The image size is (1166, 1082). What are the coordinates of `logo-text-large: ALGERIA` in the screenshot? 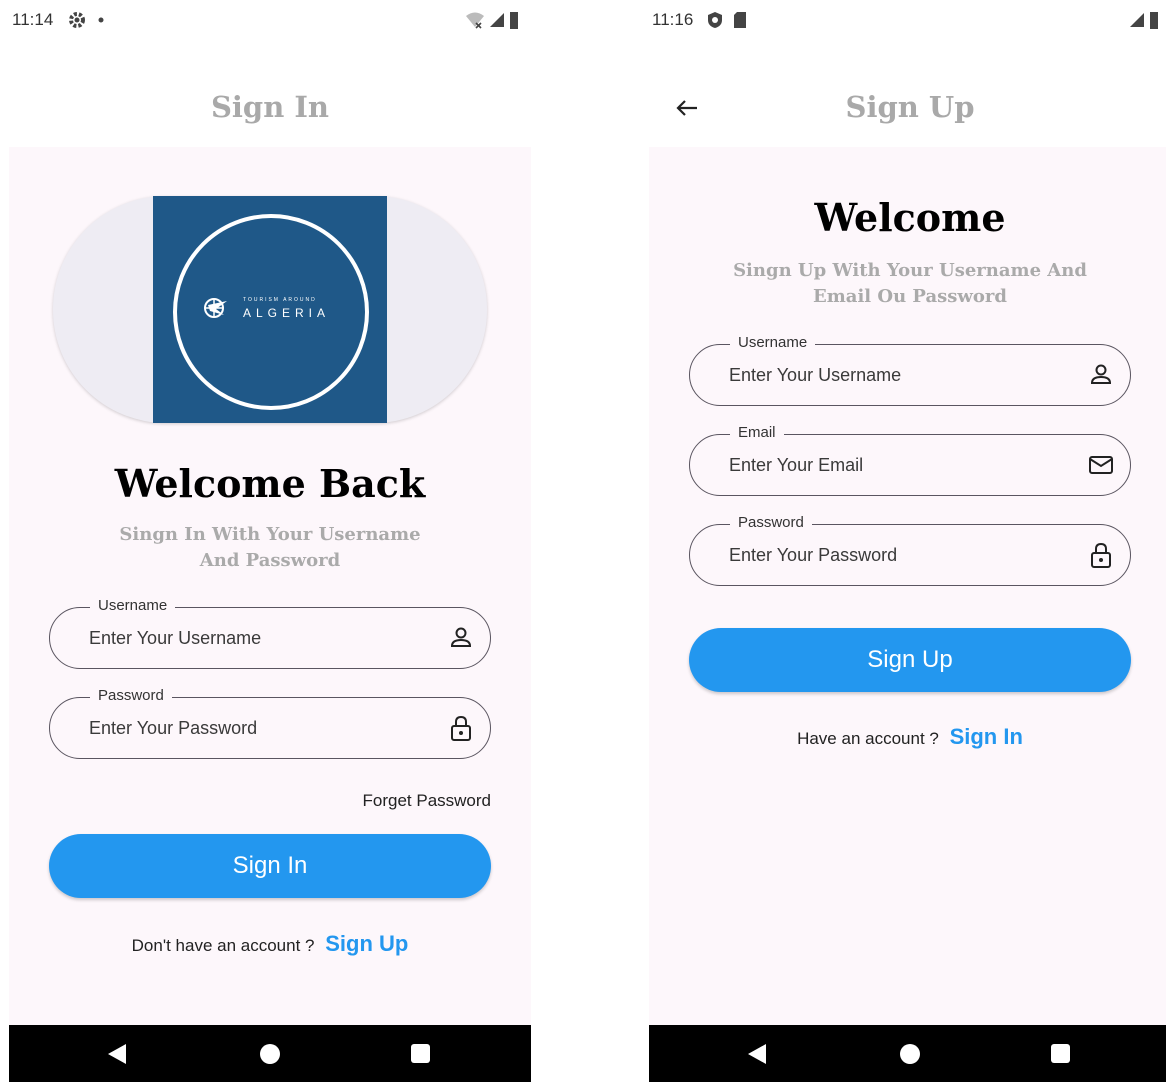 It's located at (287, 313).